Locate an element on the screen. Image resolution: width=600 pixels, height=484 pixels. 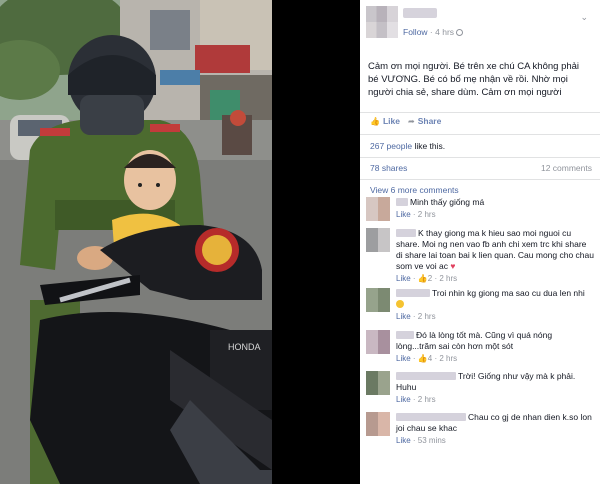
black-gap is located at coordinates (316, 242).